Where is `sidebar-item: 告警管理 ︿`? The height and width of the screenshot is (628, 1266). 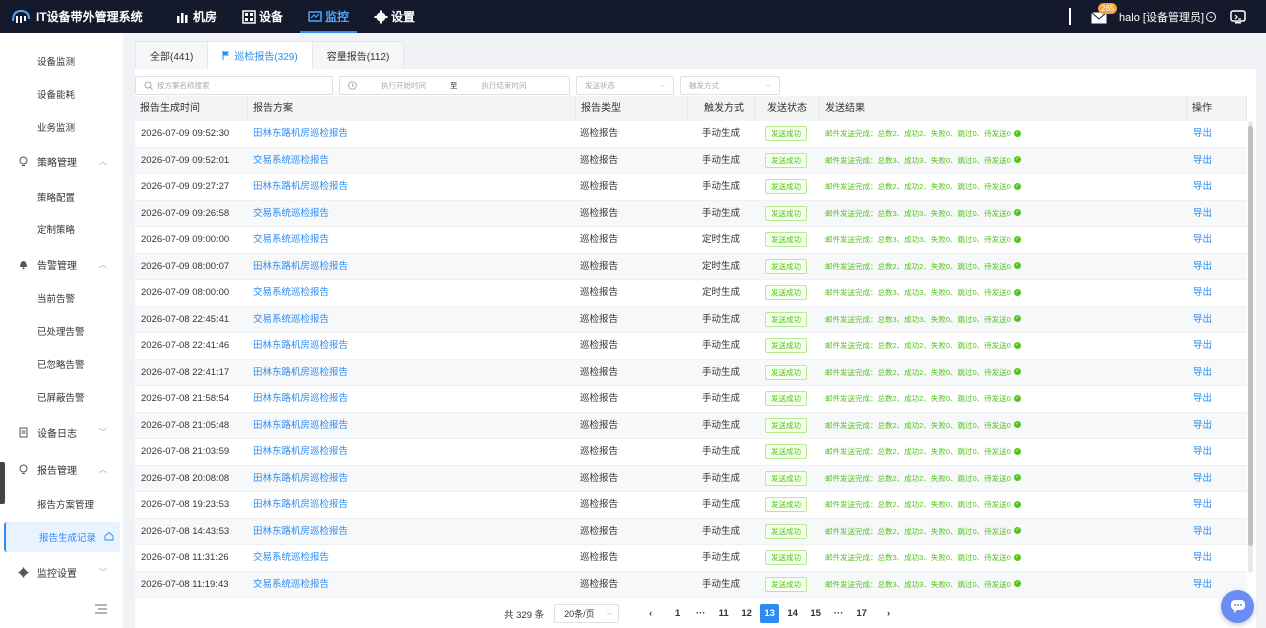 sidebar-item: 告警管理 ︿ is located at coordinates (61, 264).